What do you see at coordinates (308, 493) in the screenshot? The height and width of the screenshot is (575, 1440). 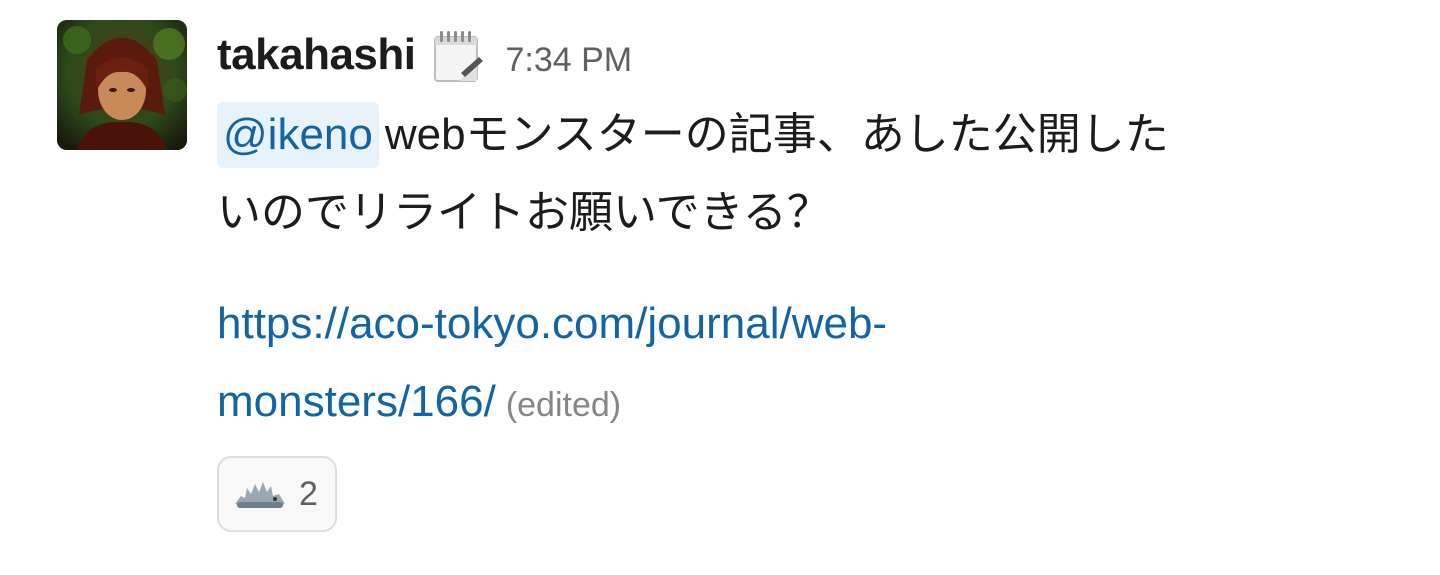 I see `reaction-count: 2` at bounding box center [308, 493].